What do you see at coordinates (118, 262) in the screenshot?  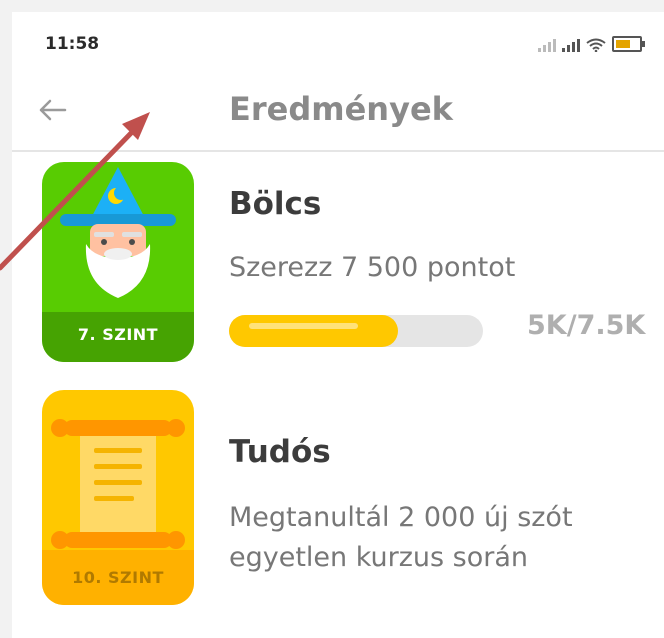 I see `achievement-badge: 7. SZINT` at bounding box center [118, 262].